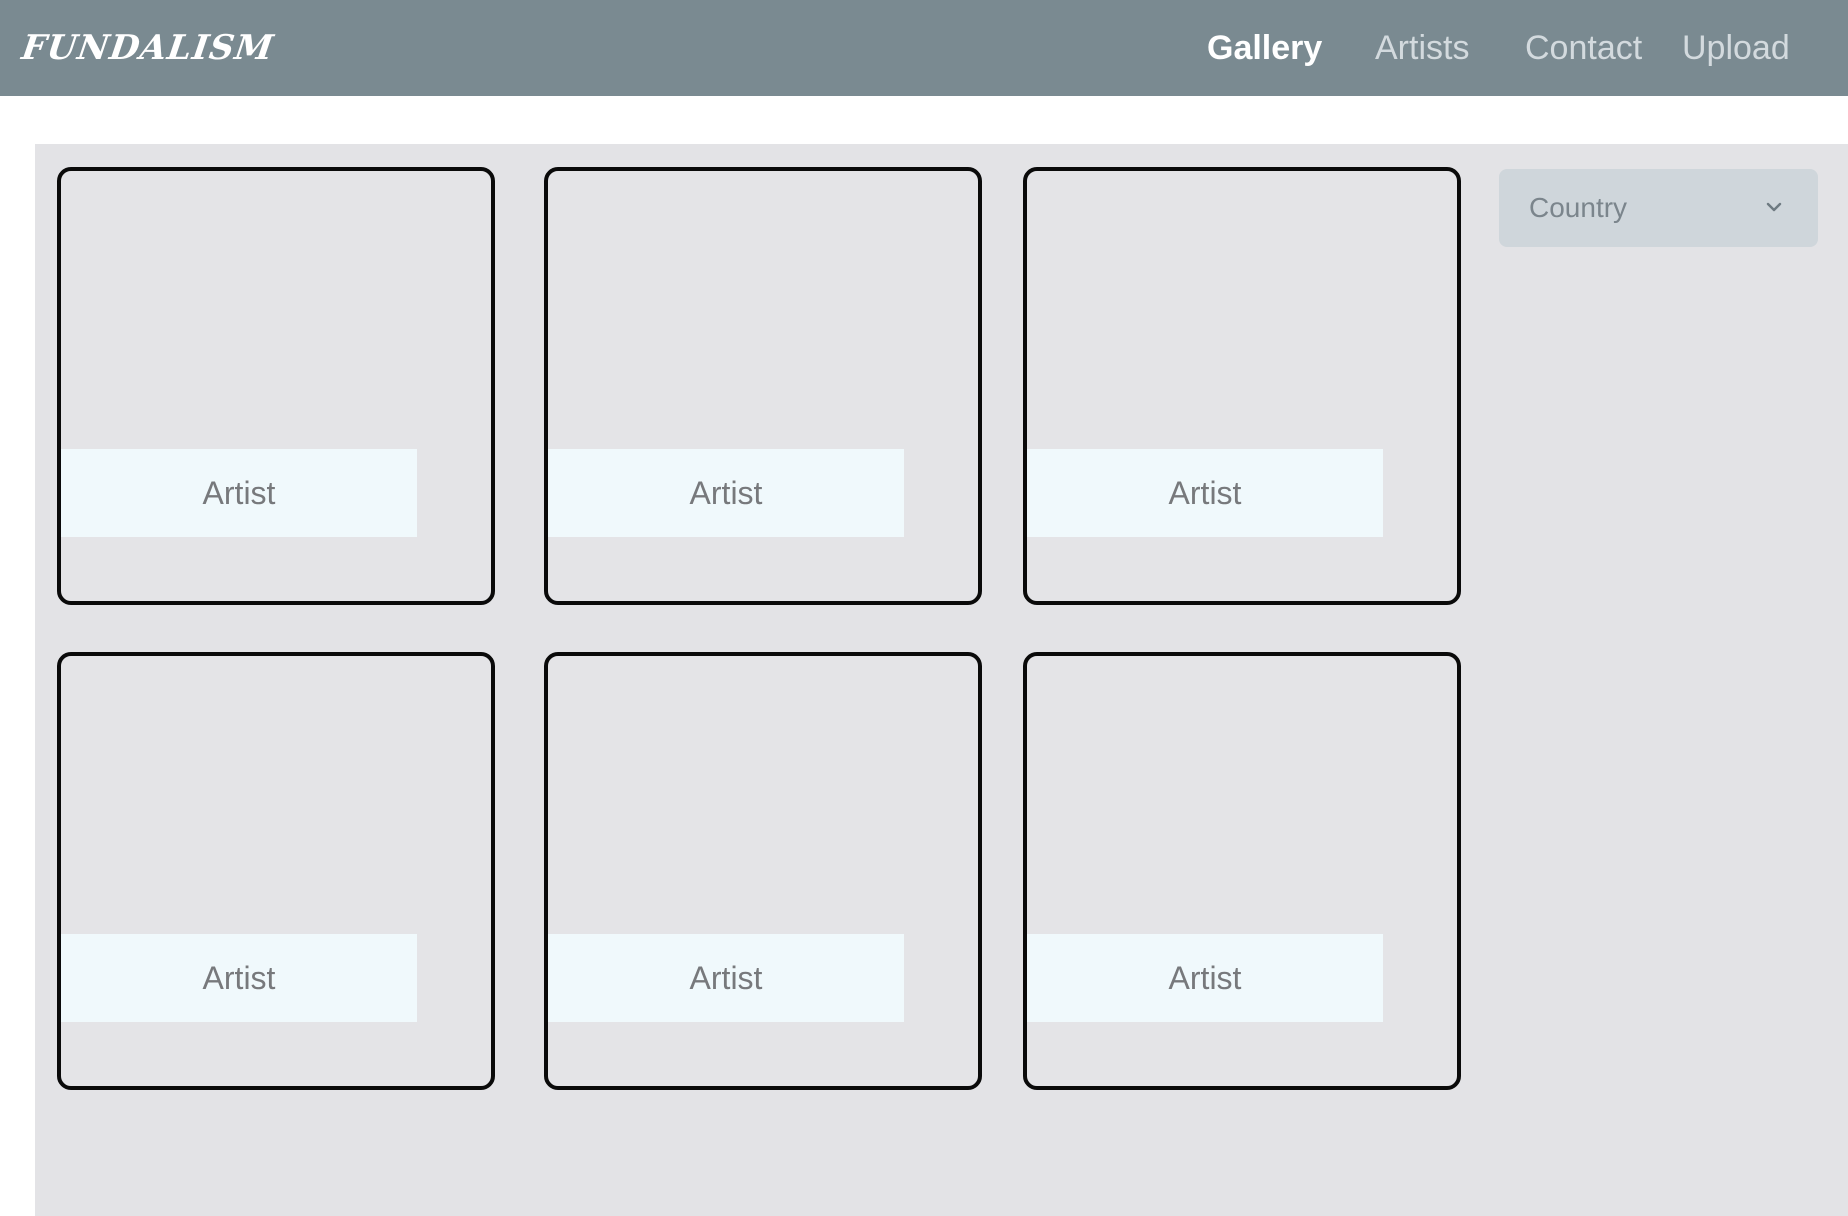 The image size is (1848, 1216). What do you see at coordinates (1264, 48) in the screenshot?
I see `nav-gallery: Gallery` at bounding box center [1264, 48].